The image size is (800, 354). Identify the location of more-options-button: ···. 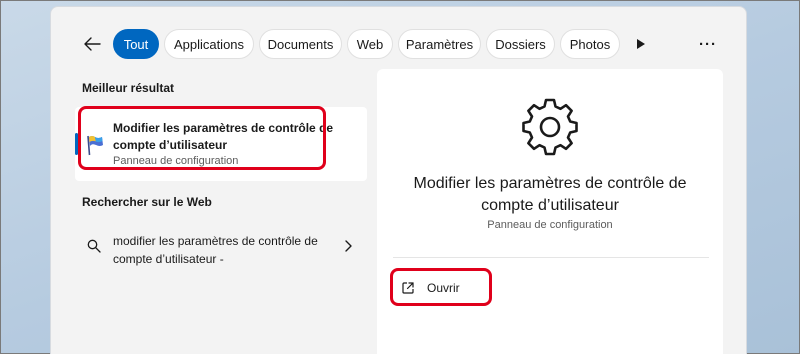
(708, 44).